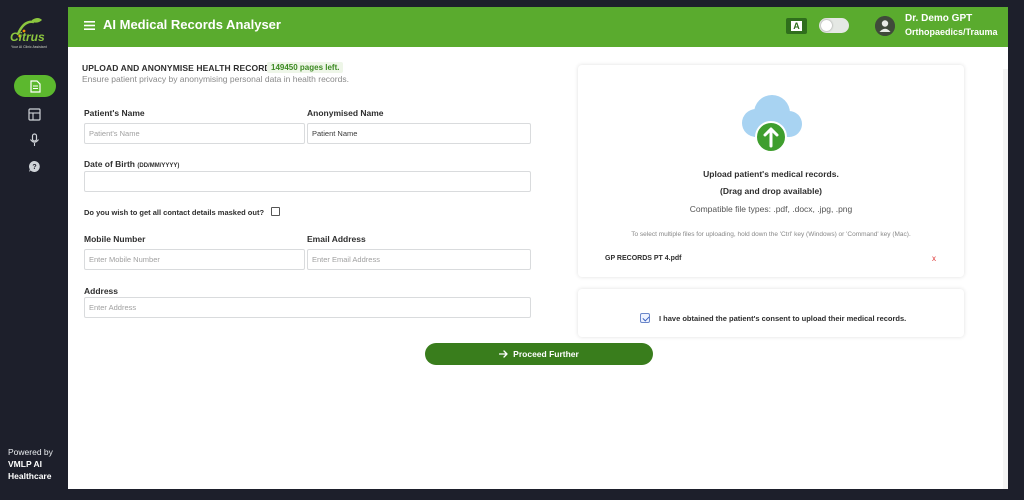  What do you see at coordinates (643, 258) in the screenshot?
I see `uploaded-file-name: GP RECORDS PT 4.pdf` at bounding box center [643, 258].